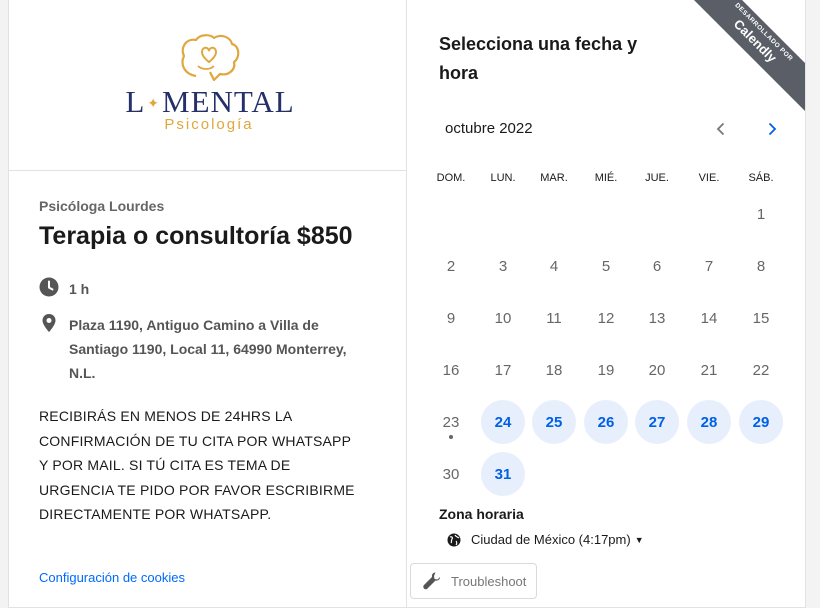 Image resolution: width=820 pixels, height=608 pixels. Describe the element at coordinates (454, 539) in the screenshot. I see `globe-icon` at that location.